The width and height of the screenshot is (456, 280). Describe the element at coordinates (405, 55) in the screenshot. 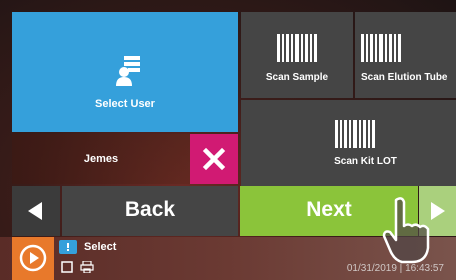

I see `scan-elution-tube-tile: Scan Elution Tube` at that location.